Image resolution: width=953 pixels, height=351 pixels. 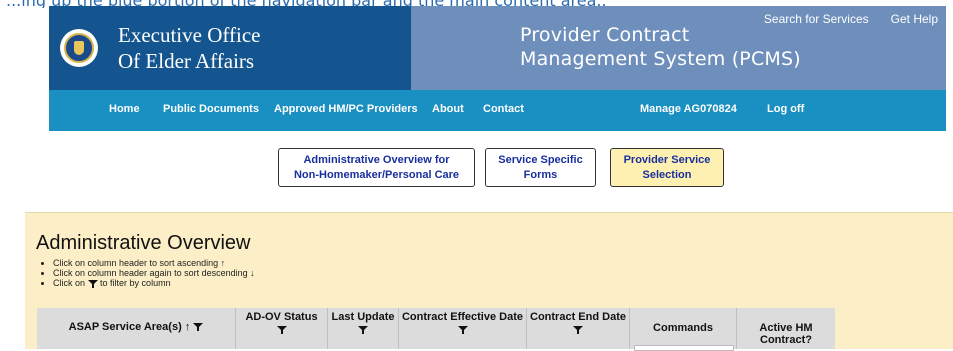 I want to click on tab-label-line1: Service Specific, so click(x=540, y=159).